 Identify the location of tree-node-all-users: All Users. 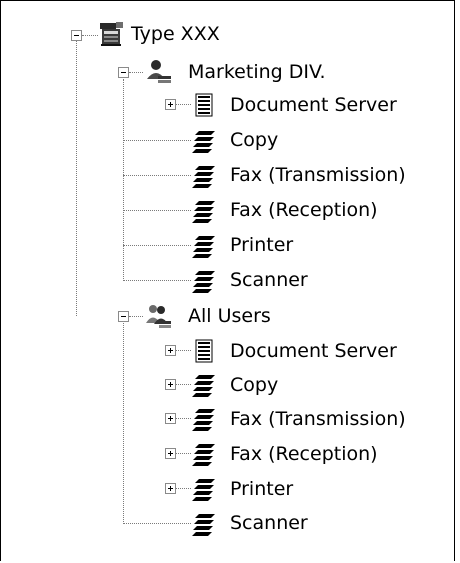
(229, 316).